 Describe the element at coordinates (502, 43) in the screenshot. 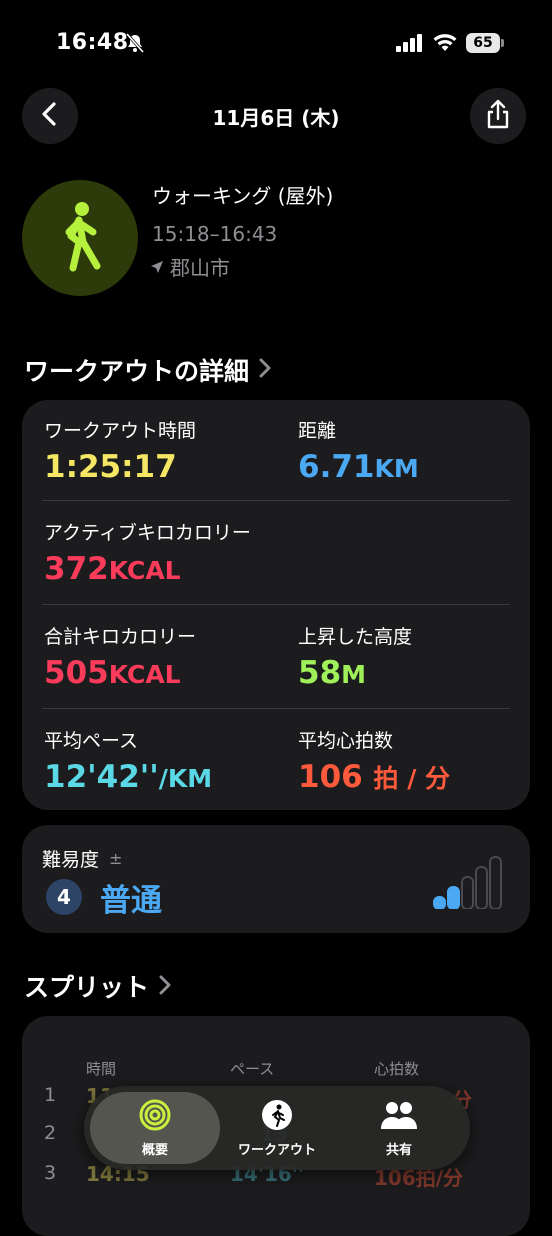

I see `battery-tip` at that location.